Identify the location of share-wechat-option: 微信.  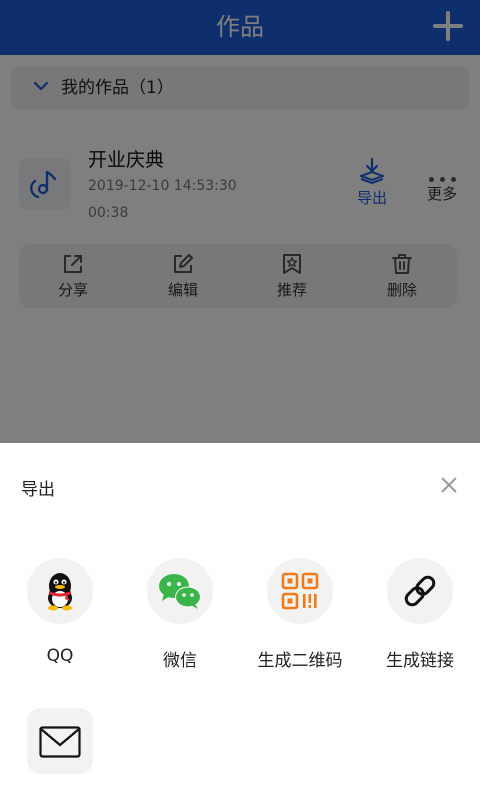
(180, 614).